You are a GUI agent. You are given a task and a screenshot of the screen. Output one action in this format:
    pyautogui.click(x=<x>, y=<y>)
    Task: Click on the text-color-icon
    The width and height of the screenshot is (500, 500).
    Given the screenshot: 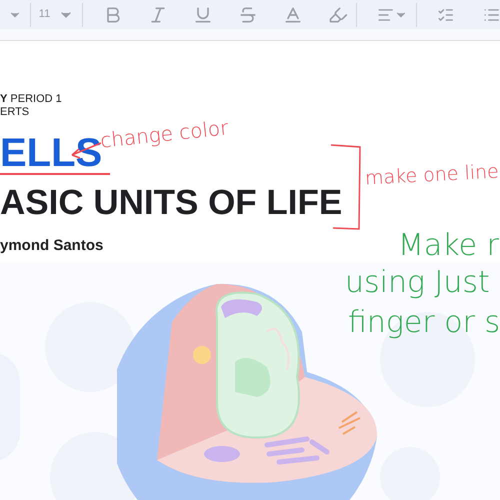 What is the action you would take?
    pyautogui.click(x=293, y=14)
    